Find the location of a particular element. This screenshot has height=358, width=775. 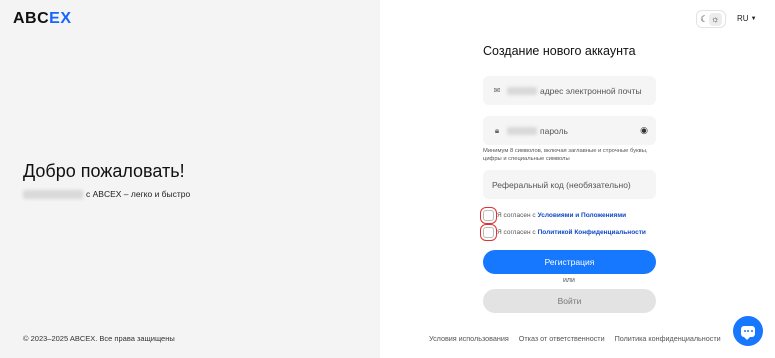

chevron-down-icon: ▼ is located at coordinates (753, 18).